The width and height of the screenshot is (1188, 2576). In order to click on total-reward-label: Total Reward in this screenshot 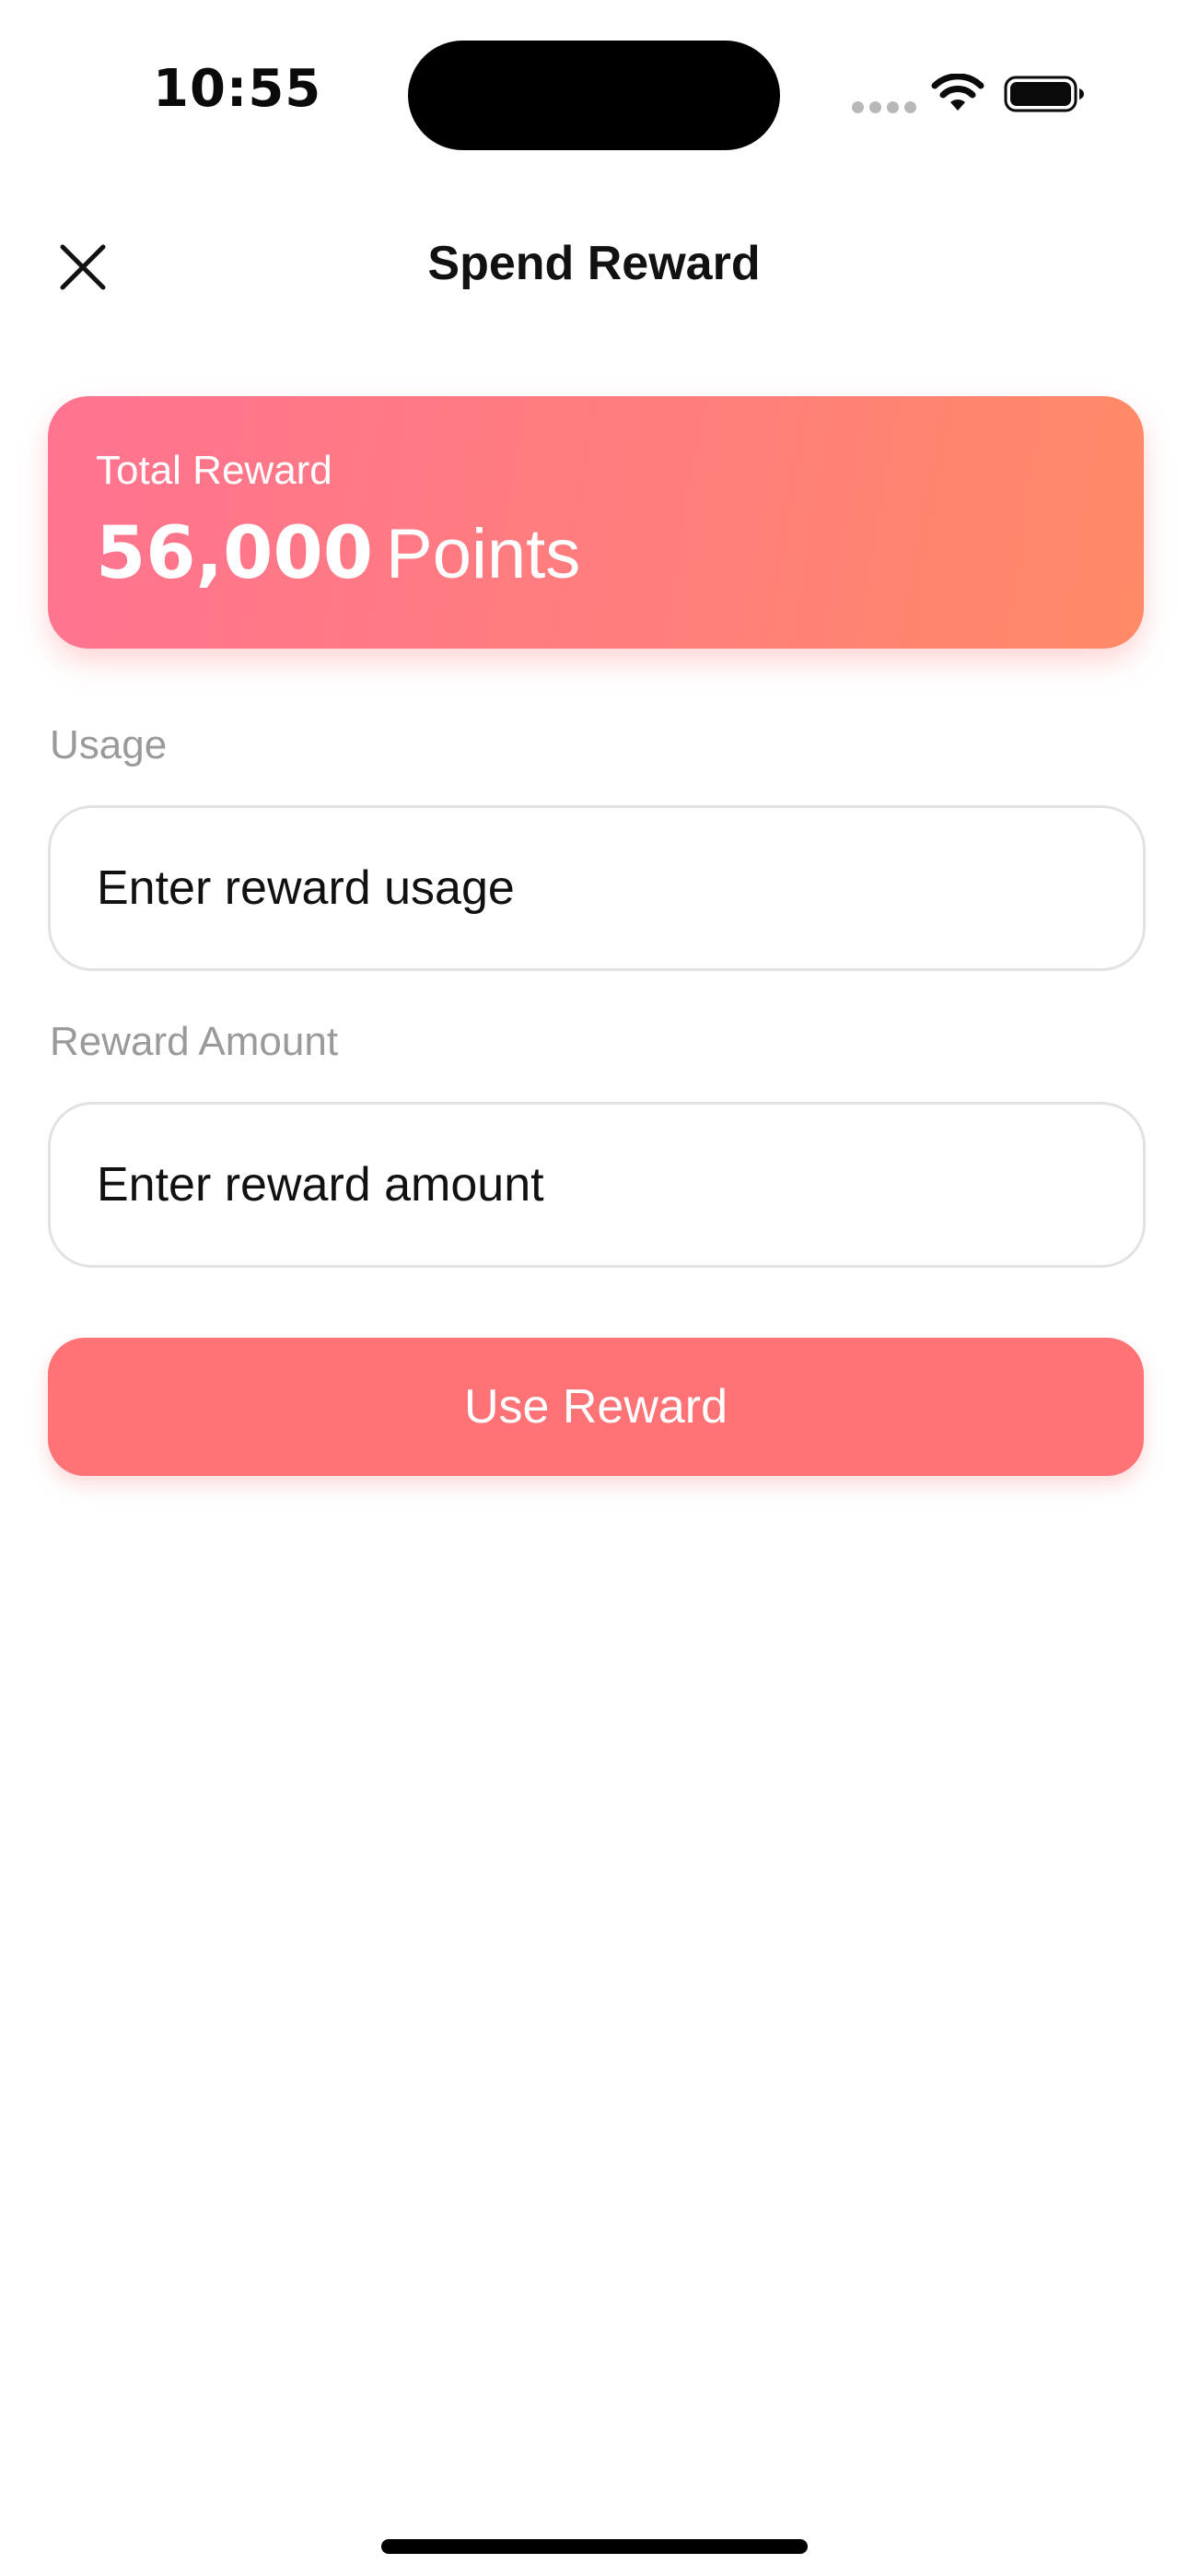, I will do `click(214, 470)`.